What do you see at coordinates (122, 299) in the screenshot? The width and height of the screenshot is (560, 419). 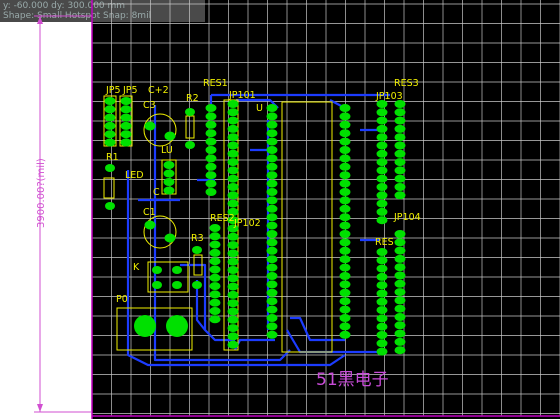 I see `label-p0: P0` at bounding box center [122, 299].